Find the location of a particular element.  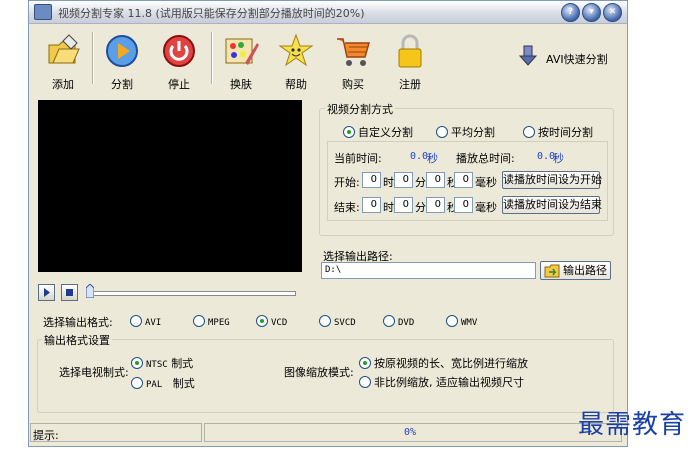

toolbar-stop-button: 停止 is located at coordinates (179, 61).